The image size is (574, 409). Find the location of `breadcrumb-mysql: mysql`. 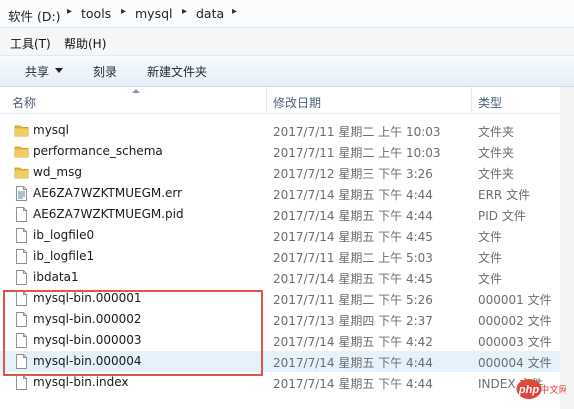

breadcrumb-mysql: mysql is located at coordinates (154, 13).